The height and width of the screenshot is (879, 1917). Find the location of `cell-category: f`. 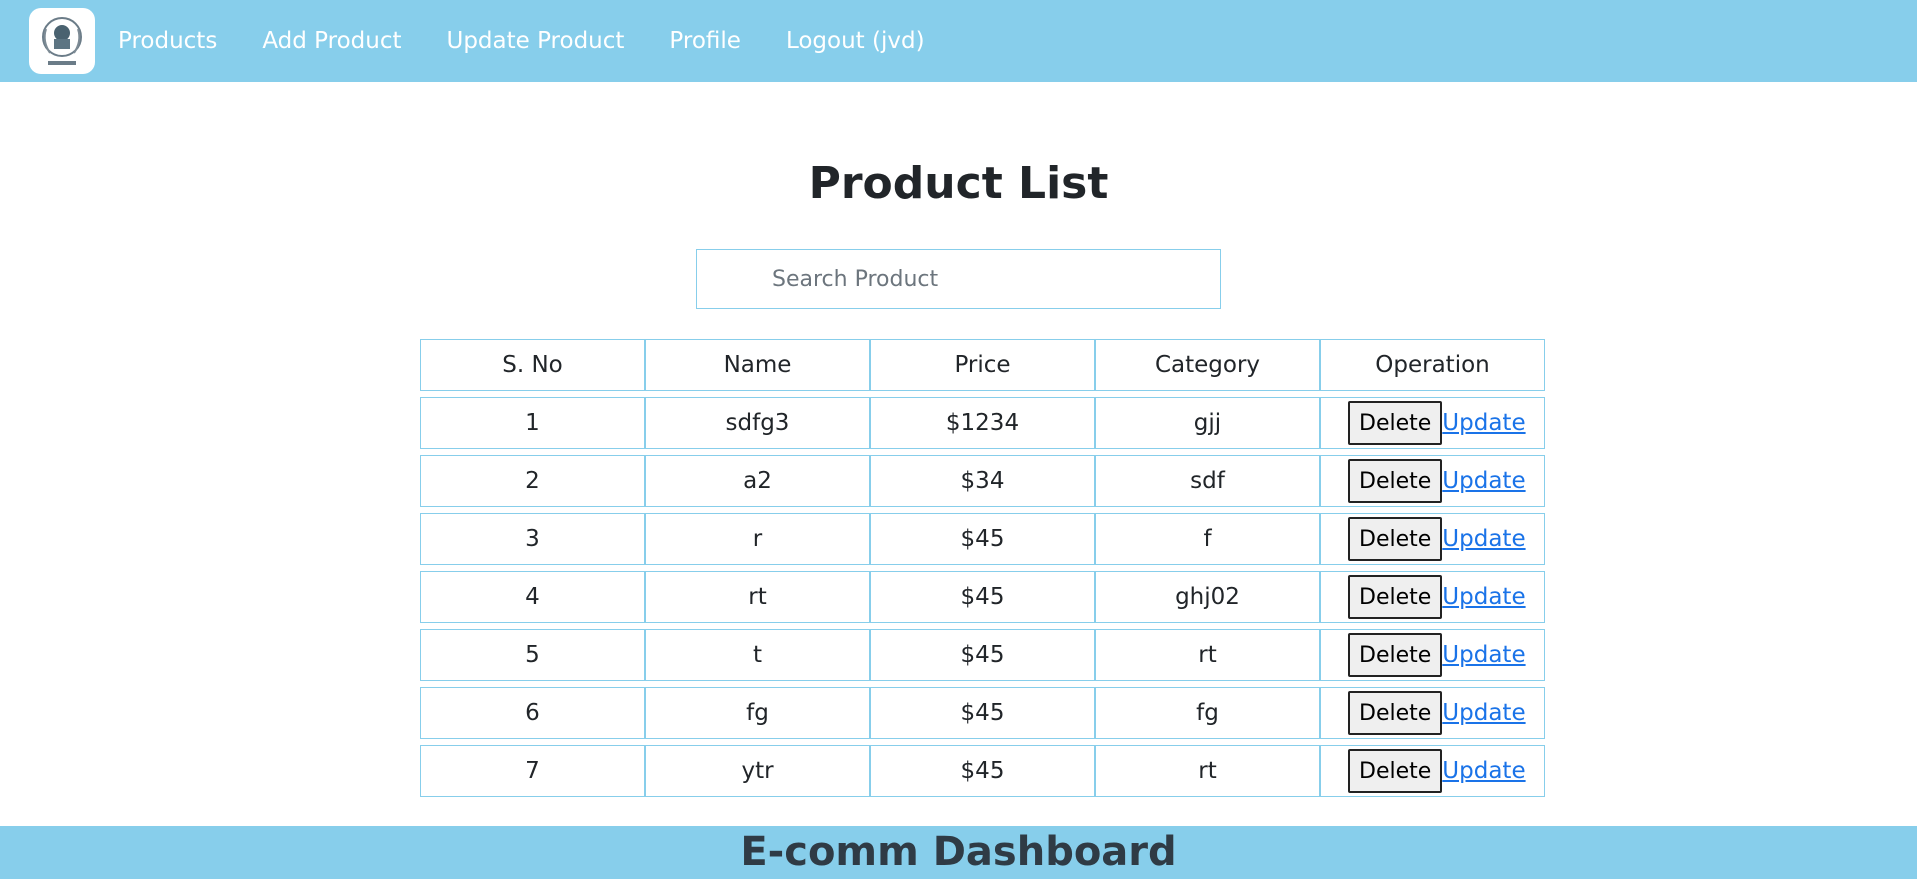

cell-category: f is located at coordinates (1207, 539).